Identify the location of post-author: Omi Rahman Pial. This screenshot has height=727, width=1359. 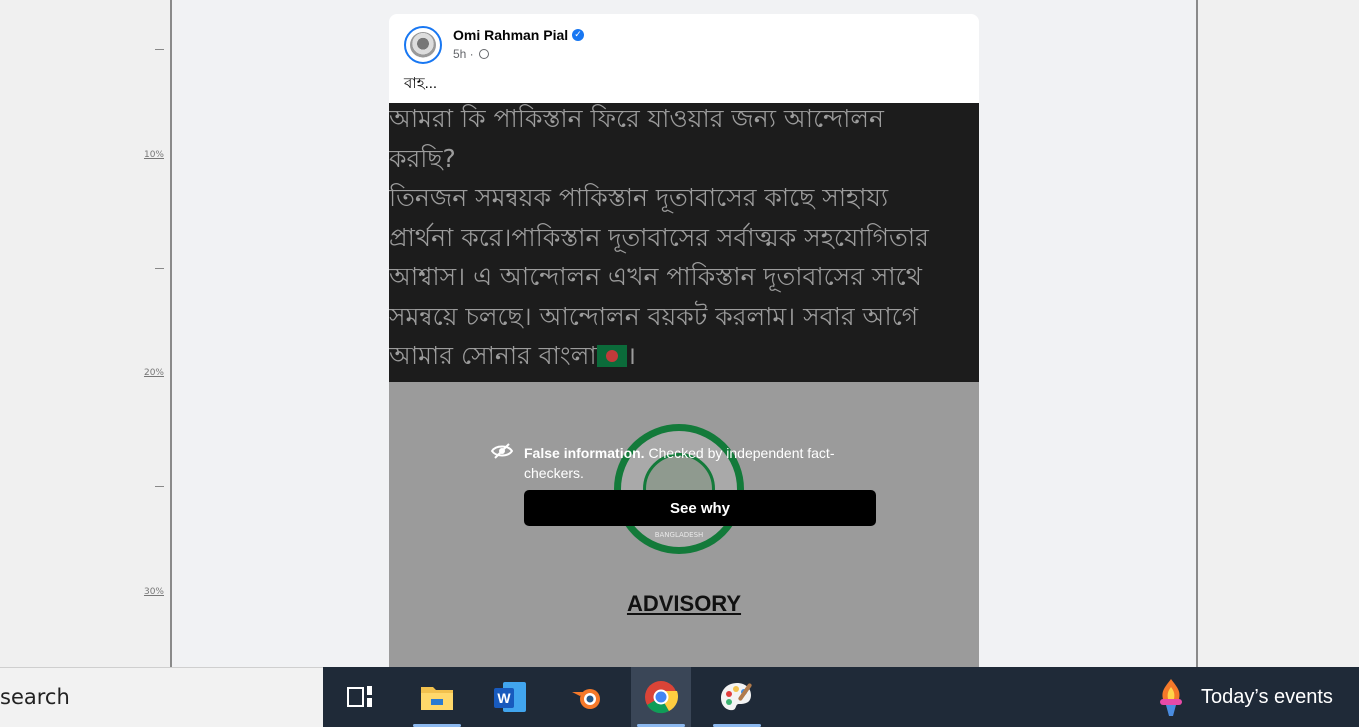
(510, 35).